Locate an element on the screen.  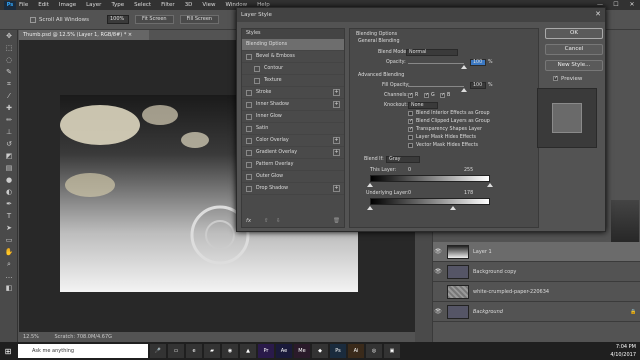
close-button: ✕ is located at coordinates (632, 5).